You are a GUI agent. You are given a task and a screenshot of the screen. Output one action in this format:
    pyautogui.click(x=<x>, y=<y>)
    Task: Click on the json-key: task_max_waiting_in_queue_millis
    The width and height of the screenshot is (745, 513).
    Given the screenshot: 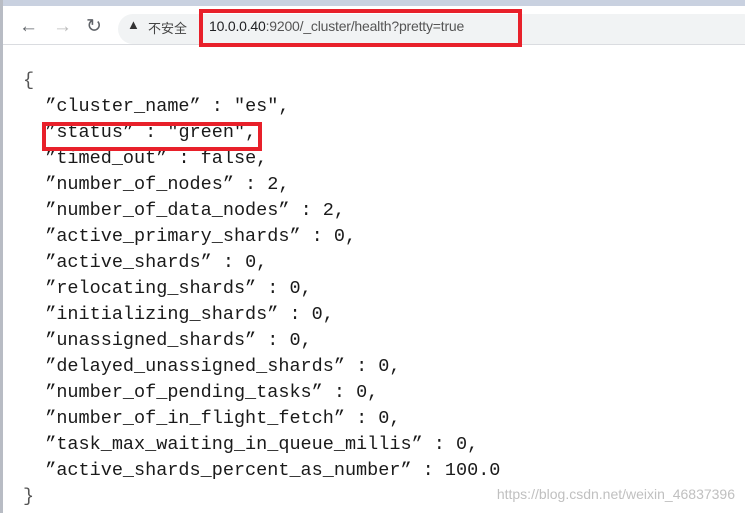 What is the action you would take?
    pyautogui.click(x=234, y=444)
    